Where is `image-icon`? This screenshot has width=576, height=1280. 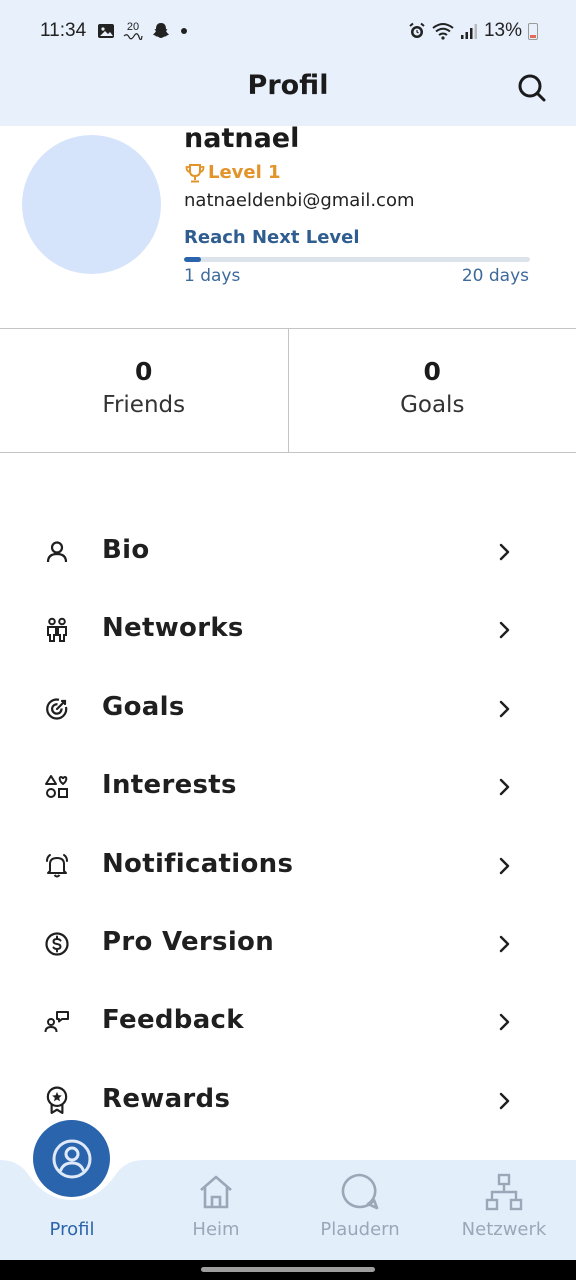 image-icon is located at coordinates (106, 31).